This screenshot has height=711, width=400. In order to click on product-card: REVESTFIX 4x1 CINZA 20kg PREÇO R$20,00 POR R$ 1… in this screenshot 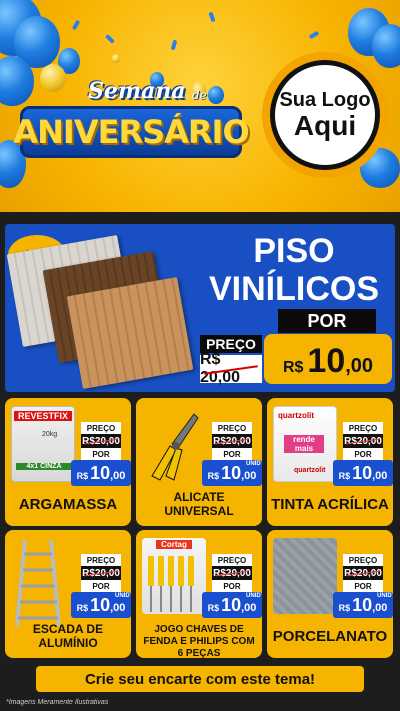, I will do `click(68, 462)`.